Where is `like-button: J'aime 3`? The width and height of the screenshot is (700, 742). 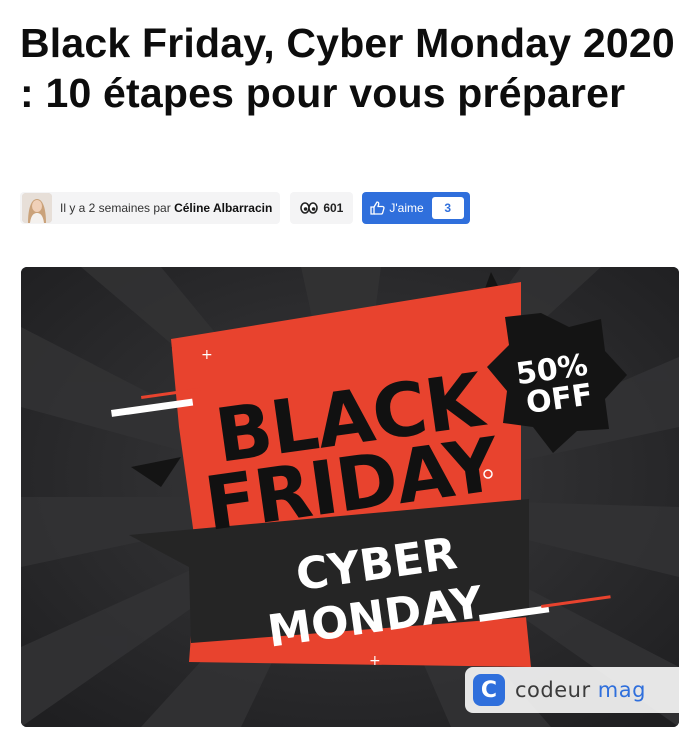 like-button: J'aime 3 is located at coordinates (416, 208).